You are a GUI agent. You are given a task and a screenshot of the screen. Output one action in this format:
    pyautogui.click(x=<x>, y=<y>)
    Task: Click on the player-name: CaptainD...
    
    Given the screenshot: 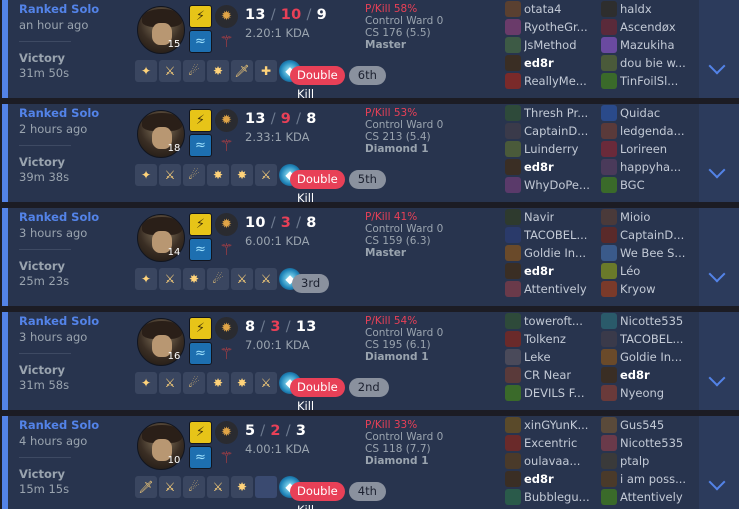 What is the action you would take?
    pyautogui.click(x=556, y=131)
    